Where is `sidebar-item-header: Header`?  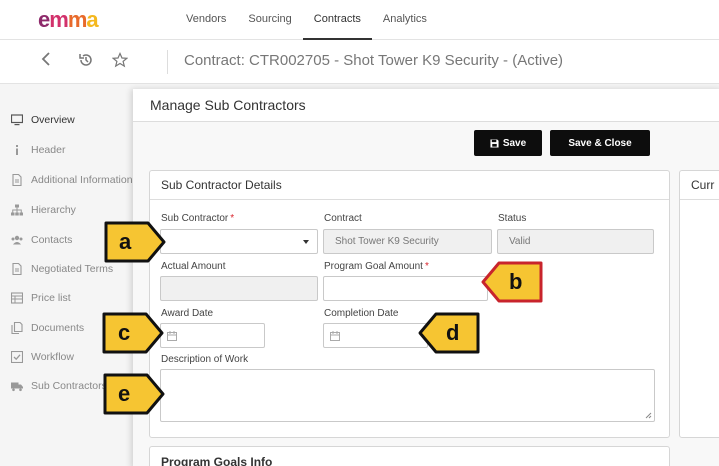
sidebar-item-header: Header is located at coordinates (66, 150).